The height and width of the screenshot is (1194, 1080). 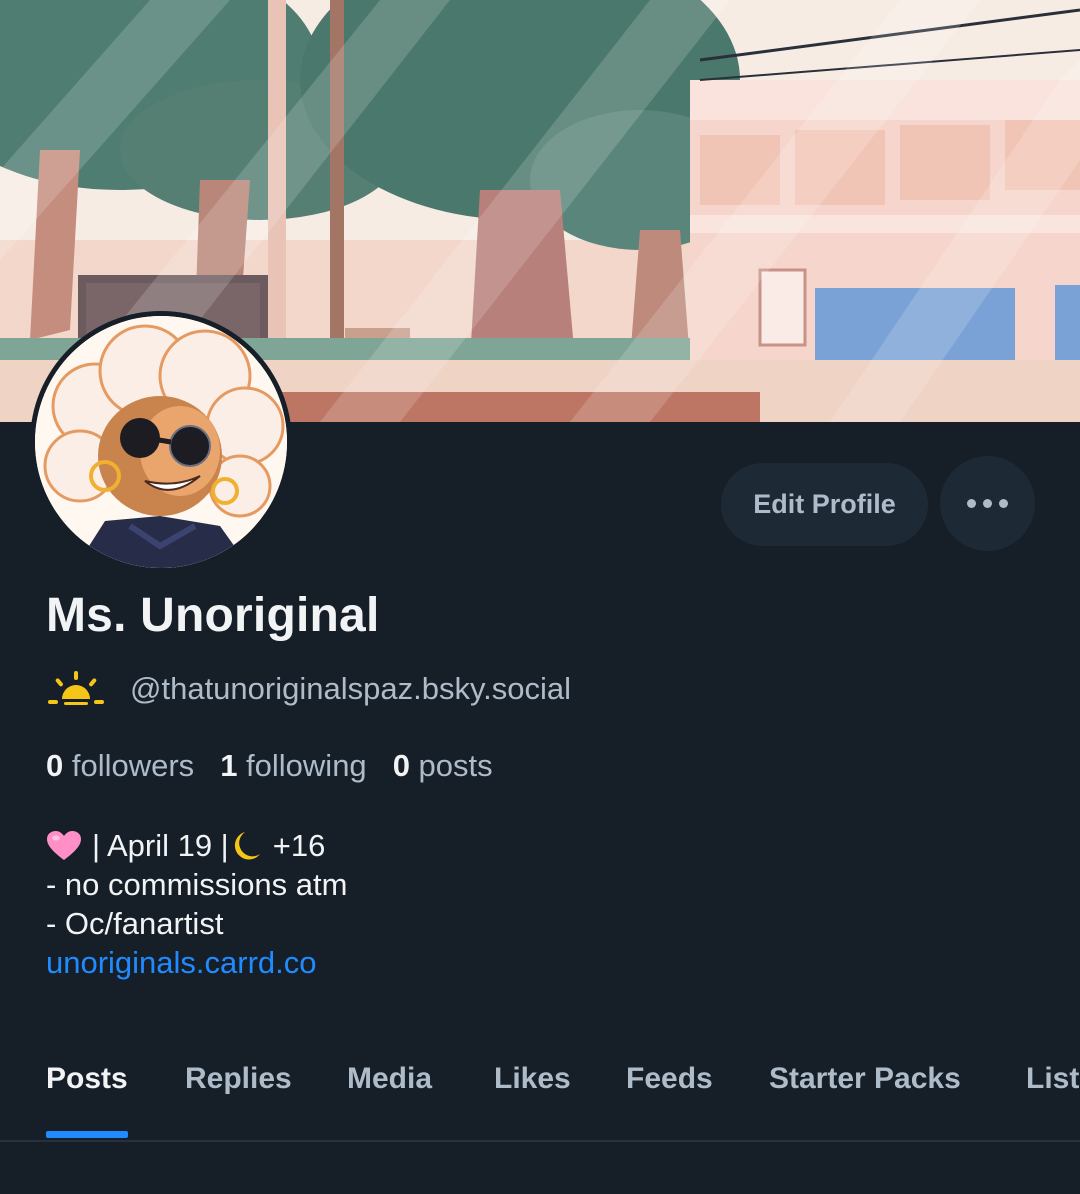 I want to click on posts-stat: 0 posts, so click(x=443, y=766).